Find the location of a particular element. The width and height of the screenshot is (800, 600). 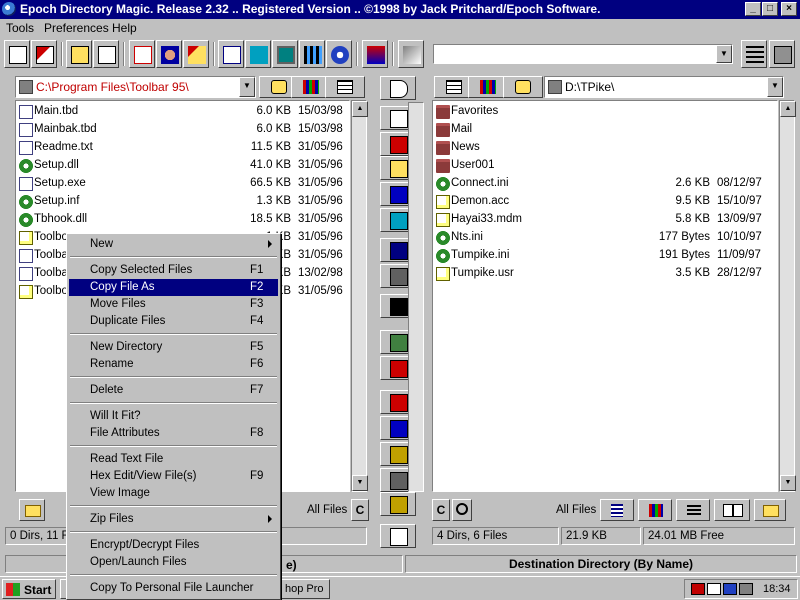

copy-button is located at coordinates (79, 54).